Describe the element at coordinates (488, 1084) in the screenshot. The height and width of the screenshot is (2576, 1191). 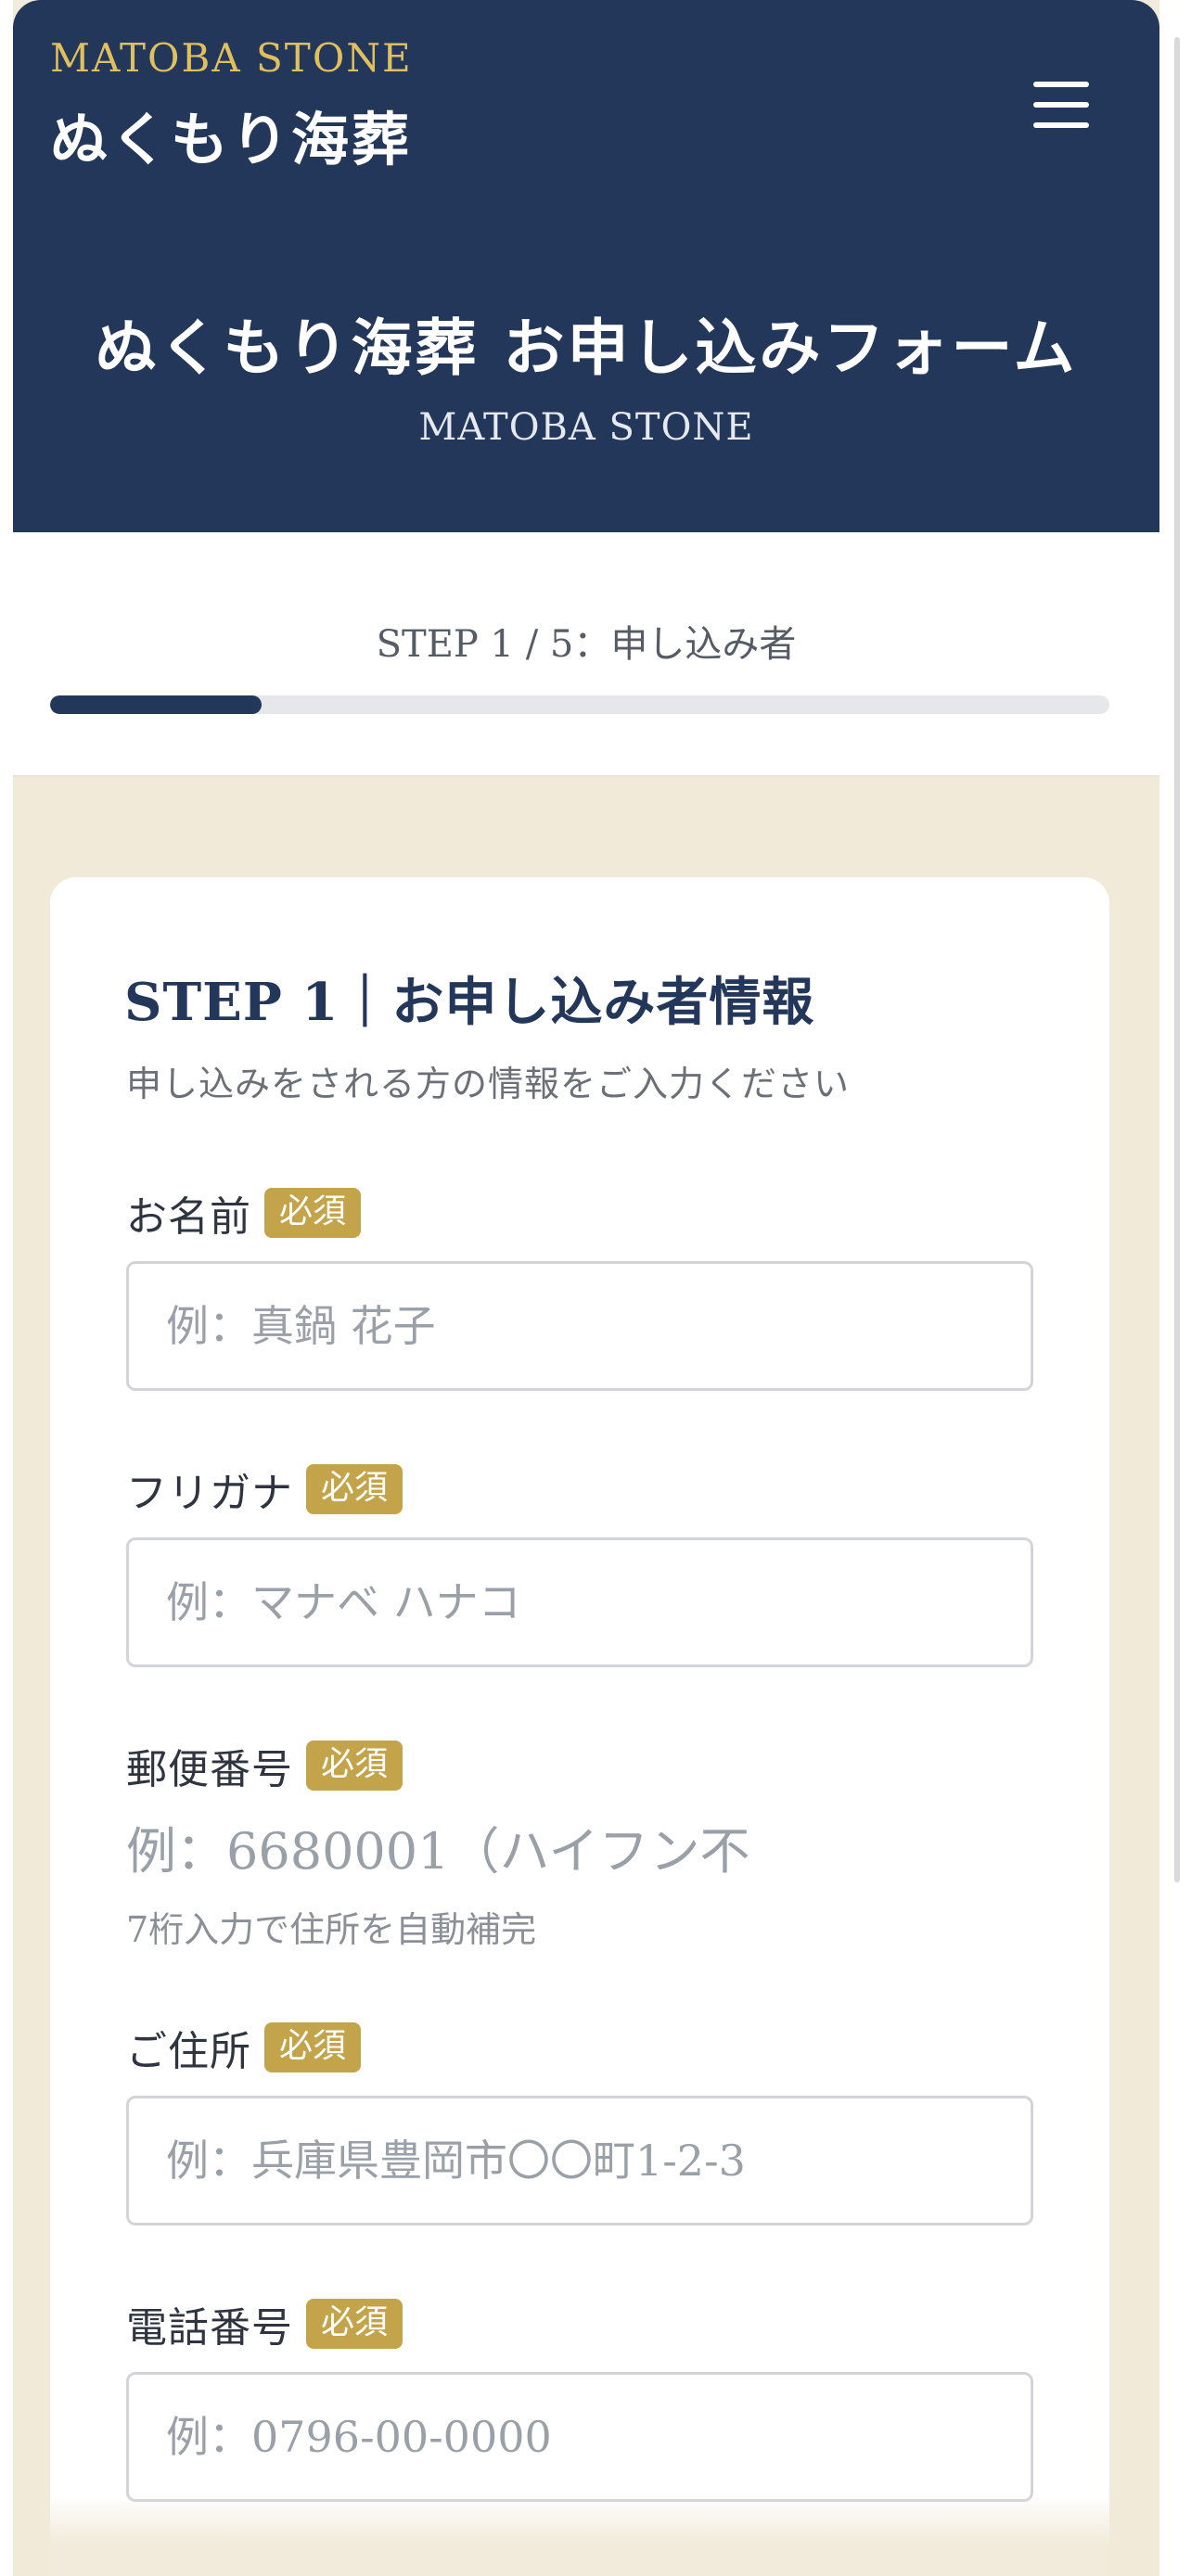
I see `step-description: 申し込みをされる方の情報をご入力ください` at that location.